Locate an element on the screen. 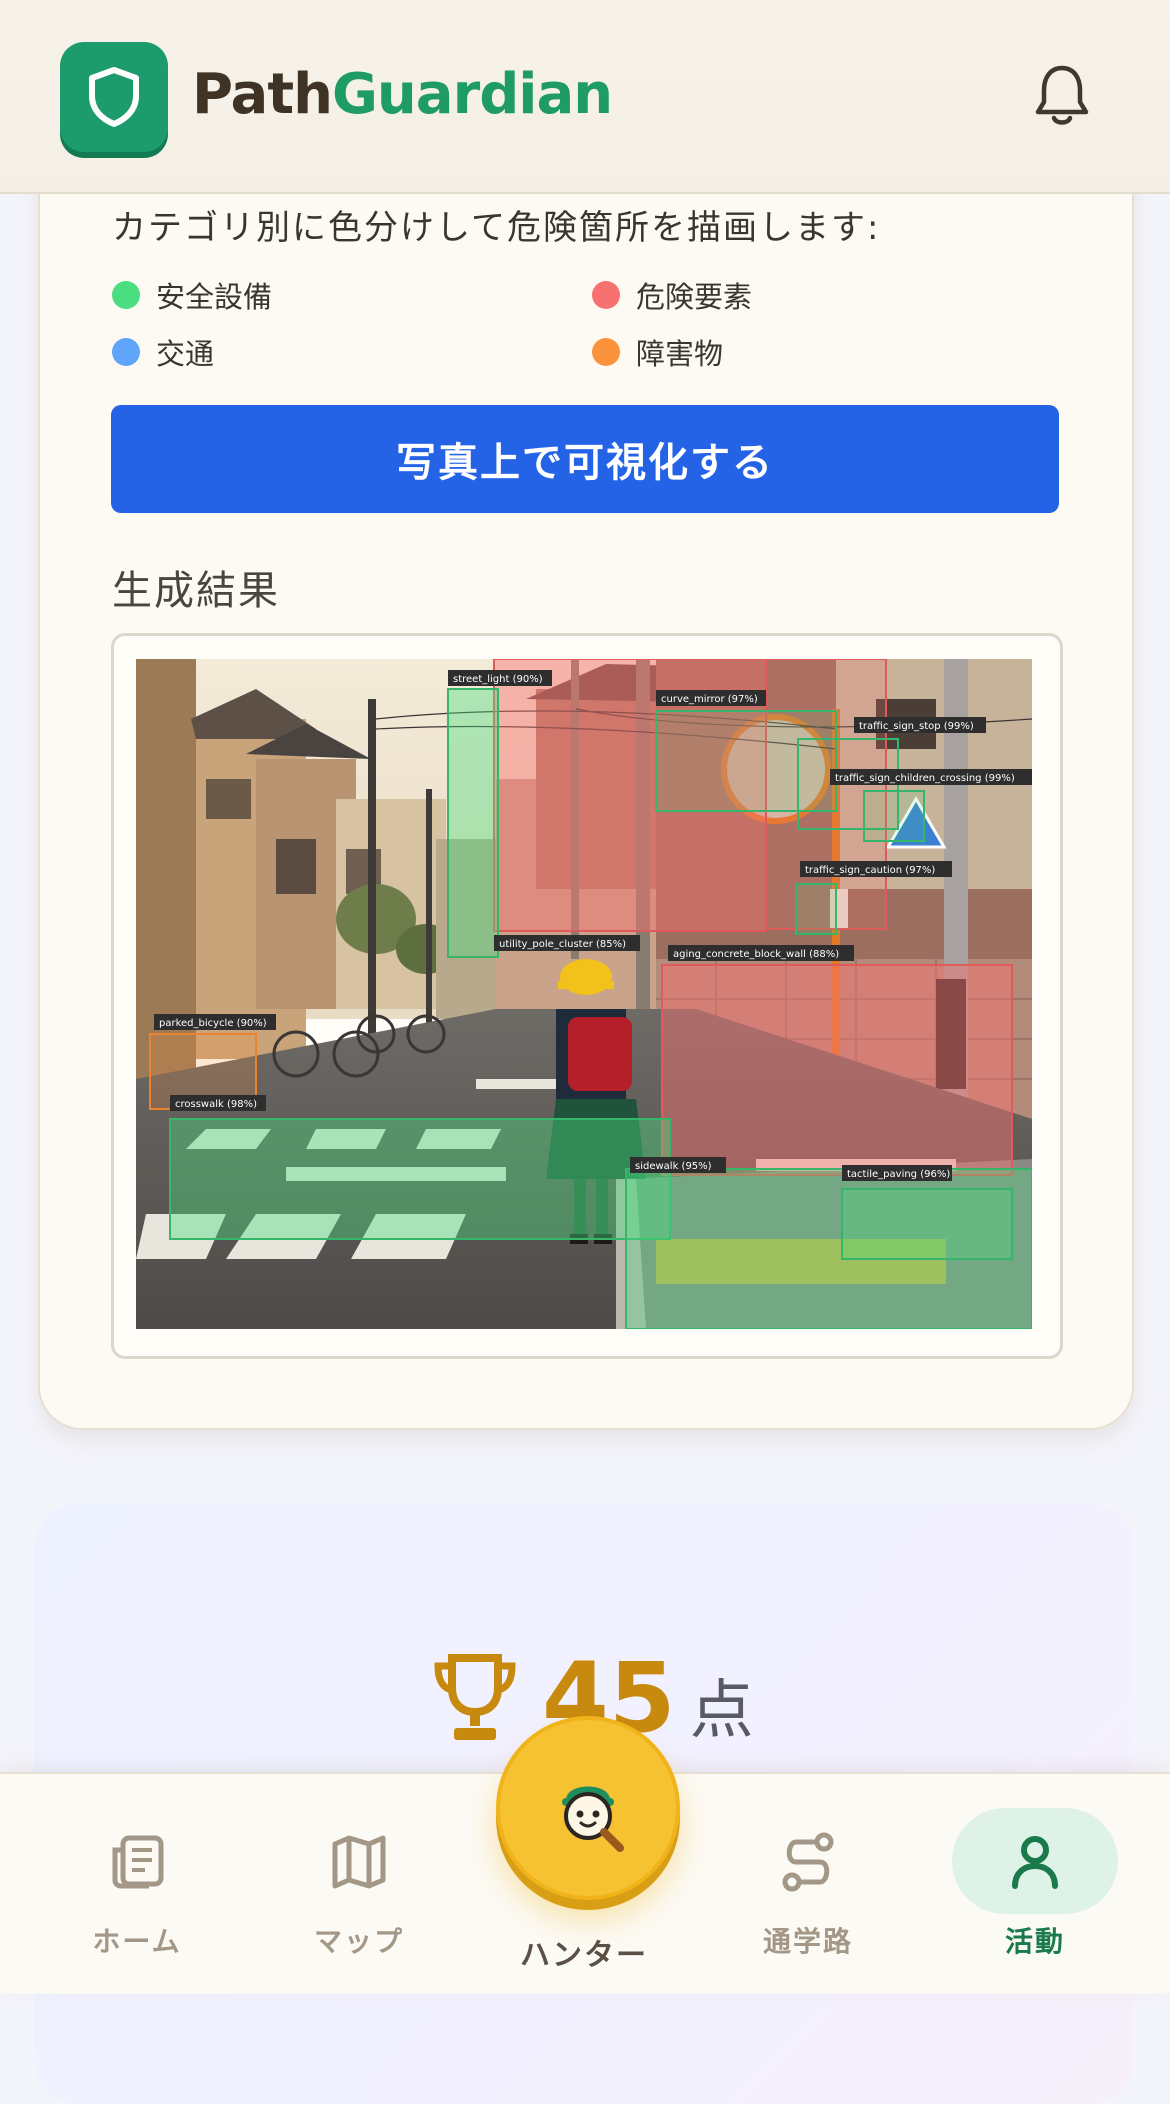 The width and height of the screenshot is (1170, 2104). app-logo is located at coordinates (114, 97).